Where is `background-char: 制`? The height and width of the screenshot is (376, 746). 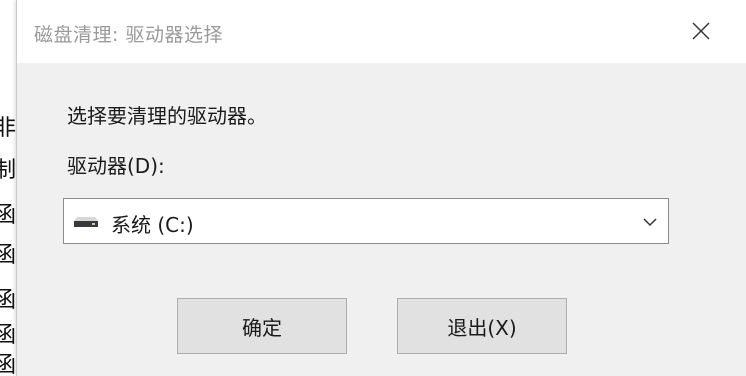 background-char: 制 is located at coordinates (8, 170).